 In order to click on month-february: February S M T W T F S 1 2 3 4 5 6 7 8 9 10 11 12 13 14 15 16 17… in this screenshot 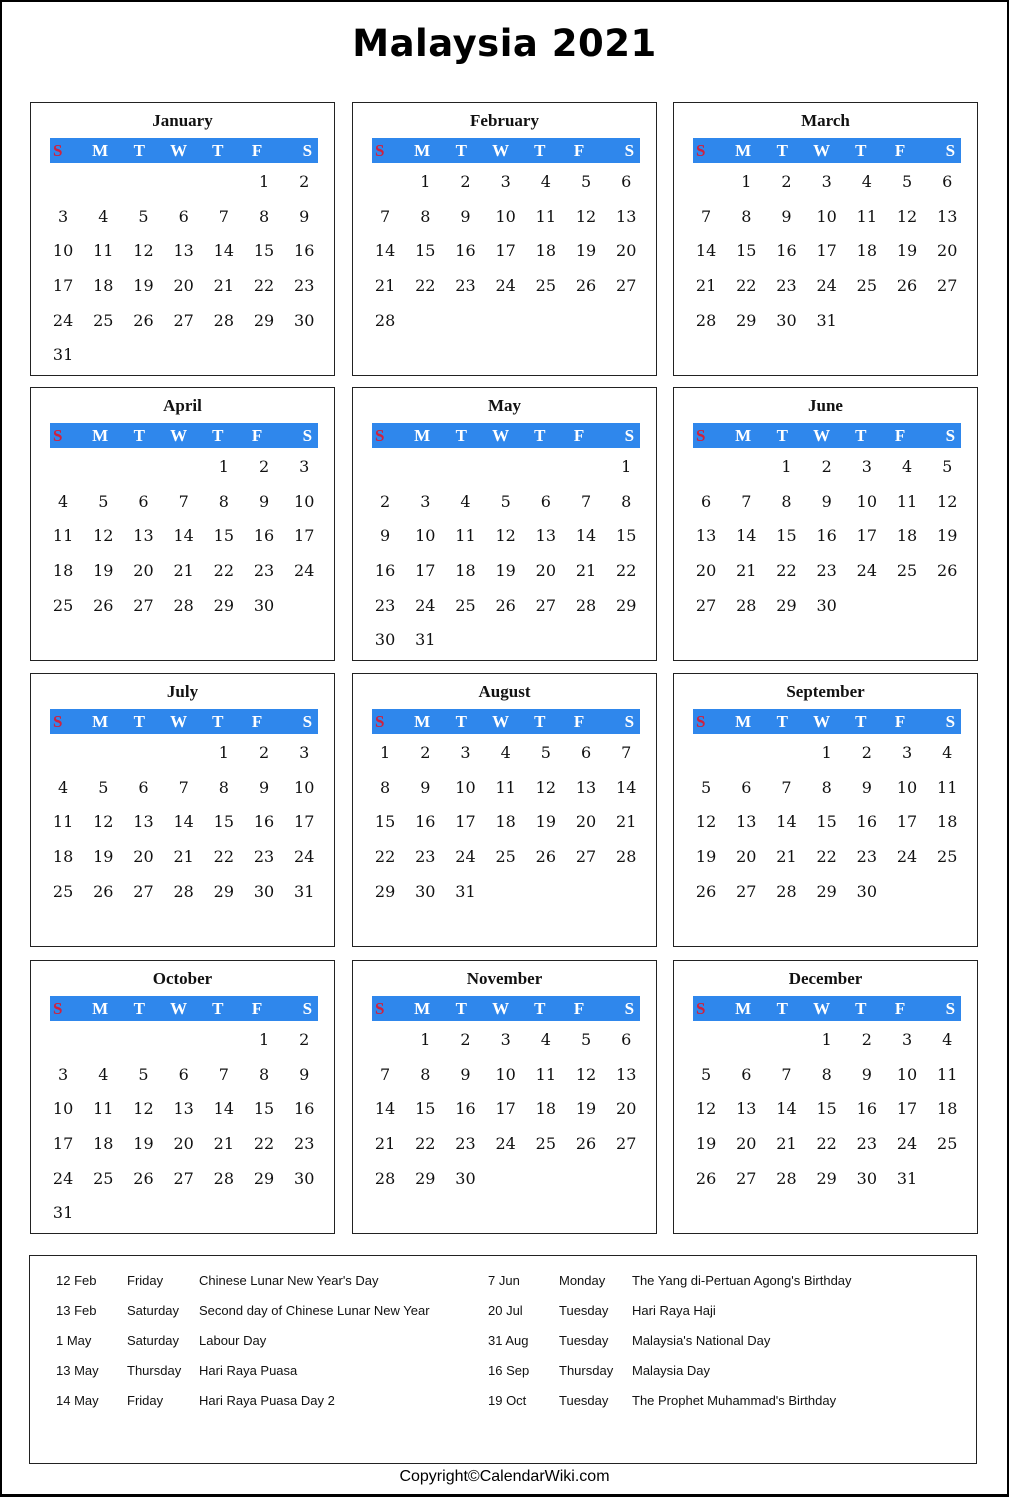, I will do `click(504, 239)`.